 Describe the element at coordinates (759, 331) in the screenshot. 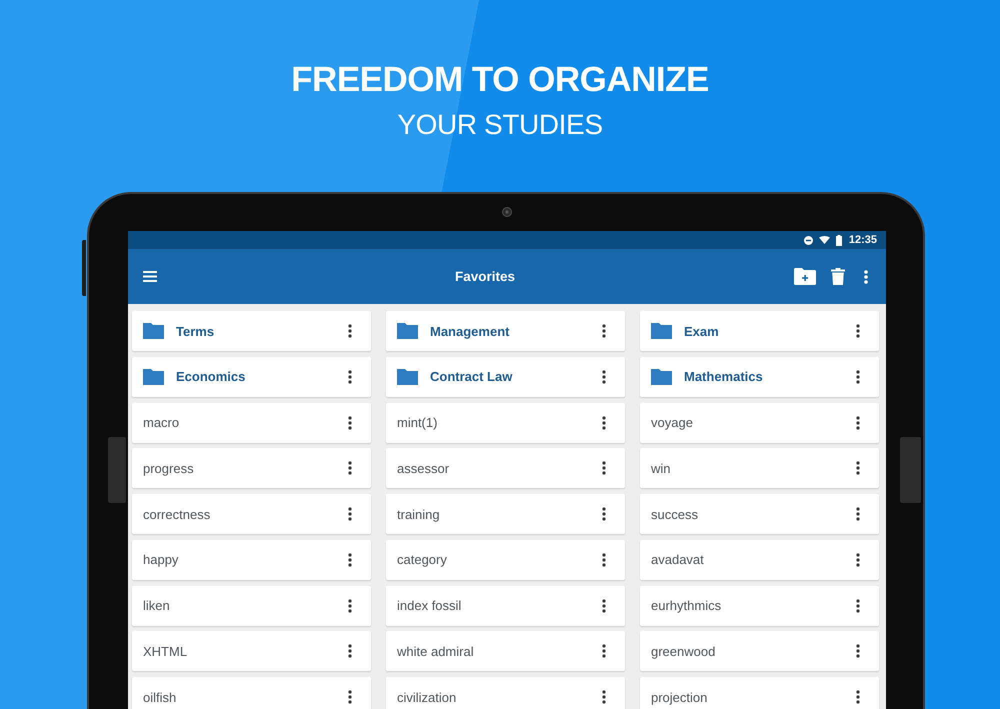

I see `folder-card: Exam` at that location.